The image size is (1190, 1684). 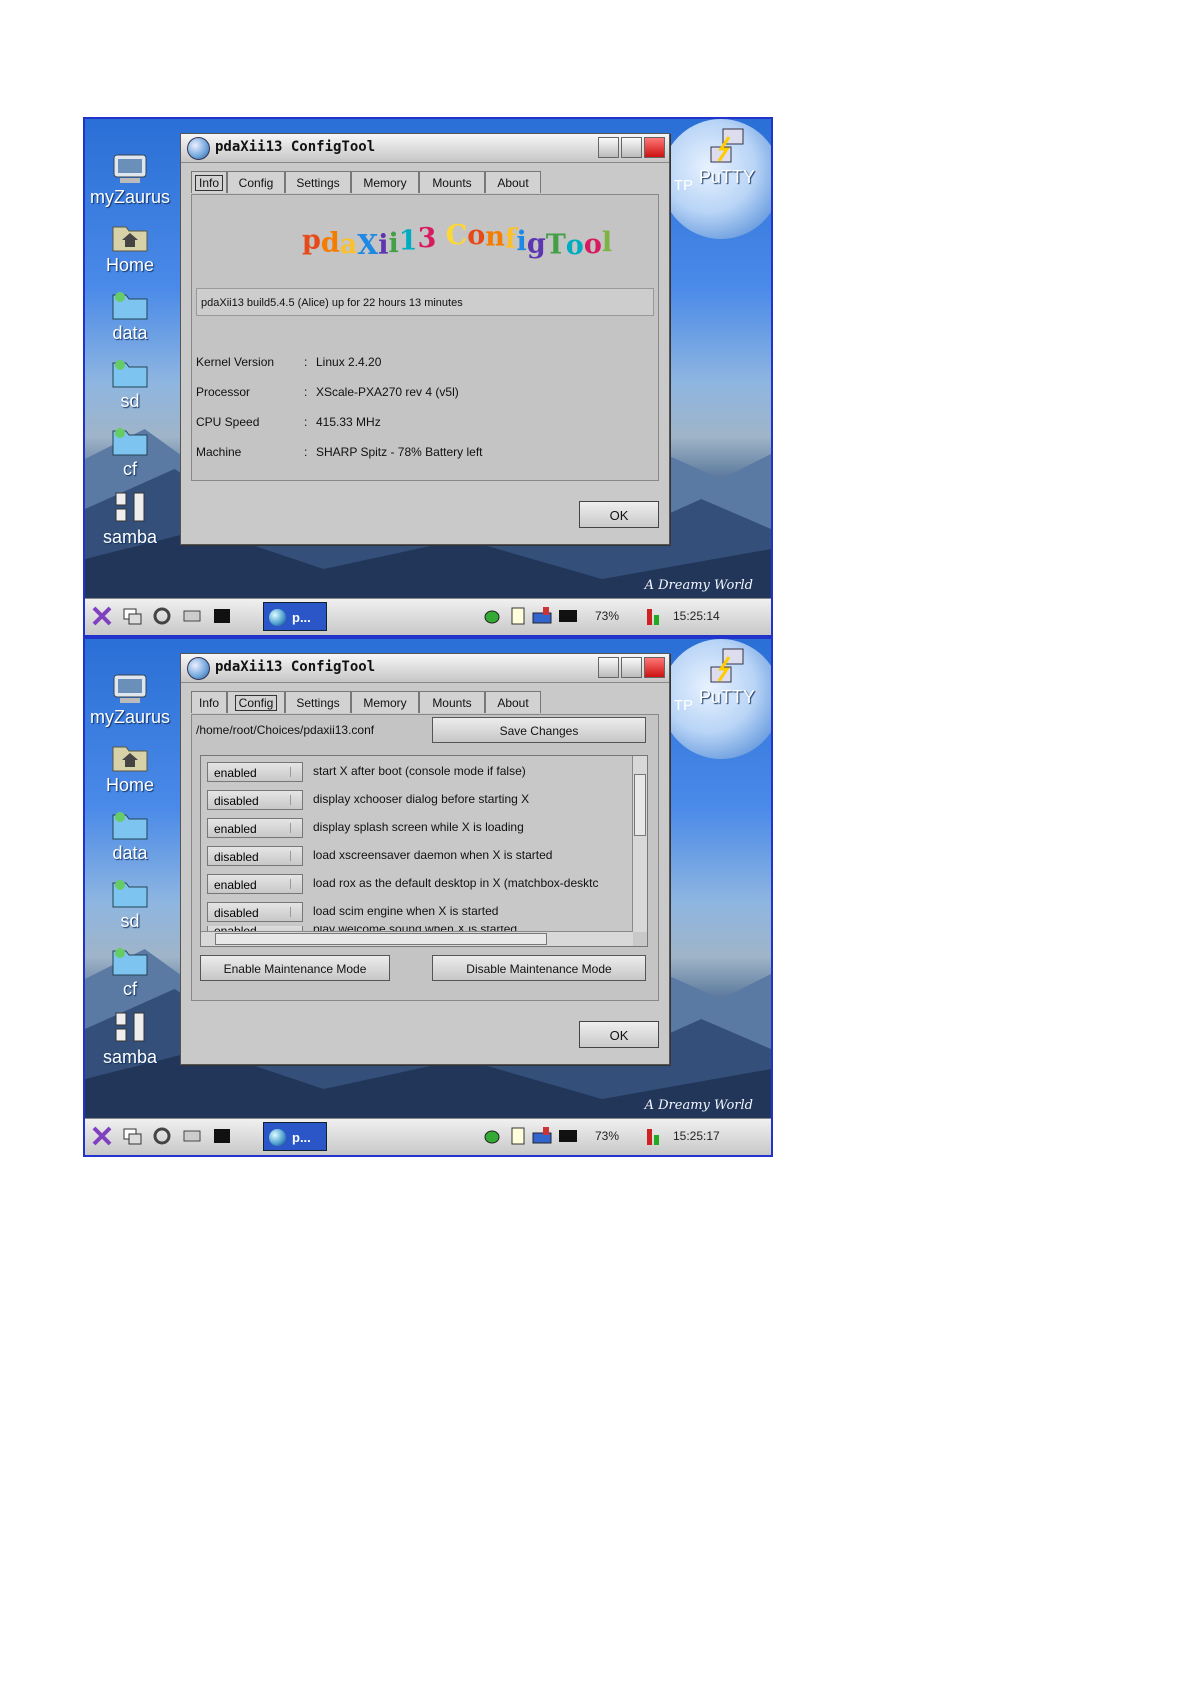 What do you see at coordinates (539, 730) in the screenshot?
I see `save-changes-button: Save Changes` at bounding box center [539, 730].